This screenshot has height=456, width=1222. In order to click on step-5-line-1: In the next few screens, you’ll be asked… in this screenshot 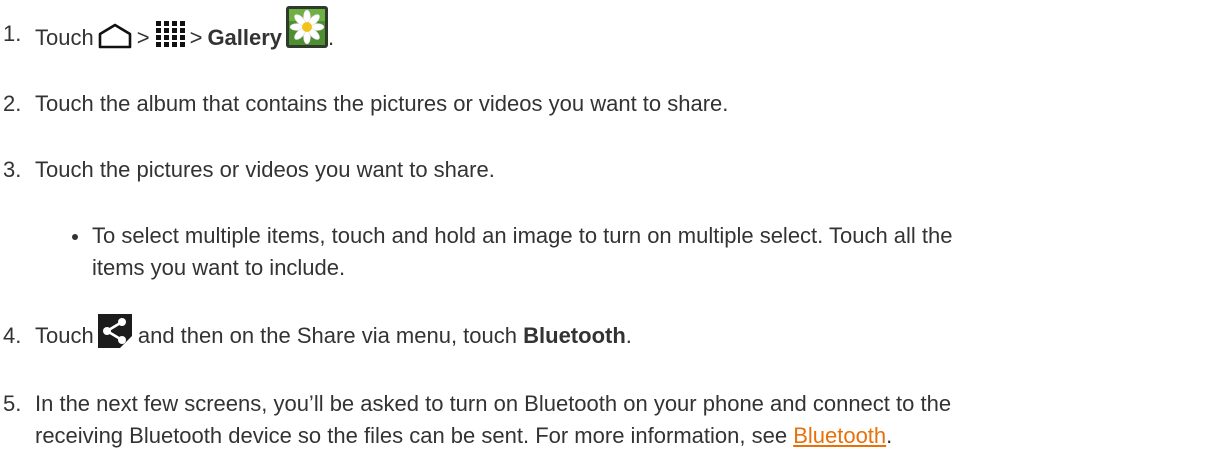, I will do `click(493, 403)`.